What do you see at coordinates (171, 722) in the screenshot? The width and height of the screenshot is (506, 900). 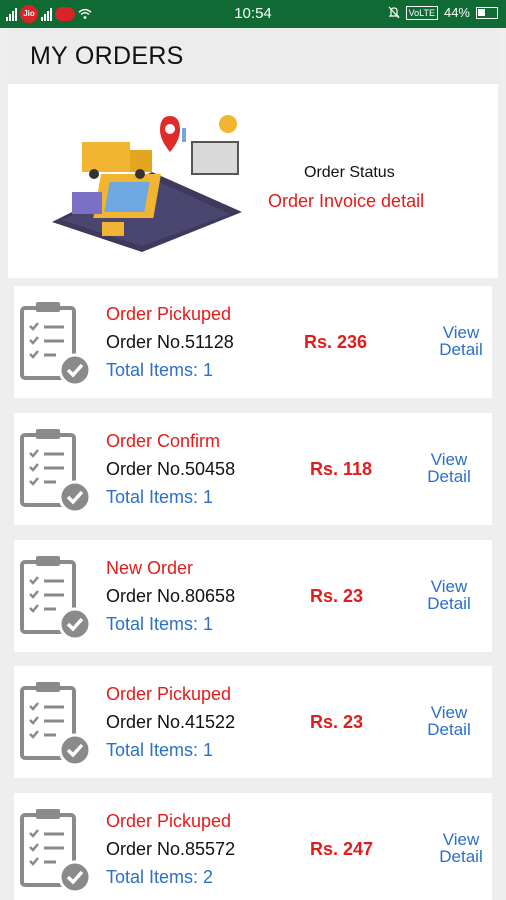 I see `order-number: Order No.41522` at bounding box center [171, 722].